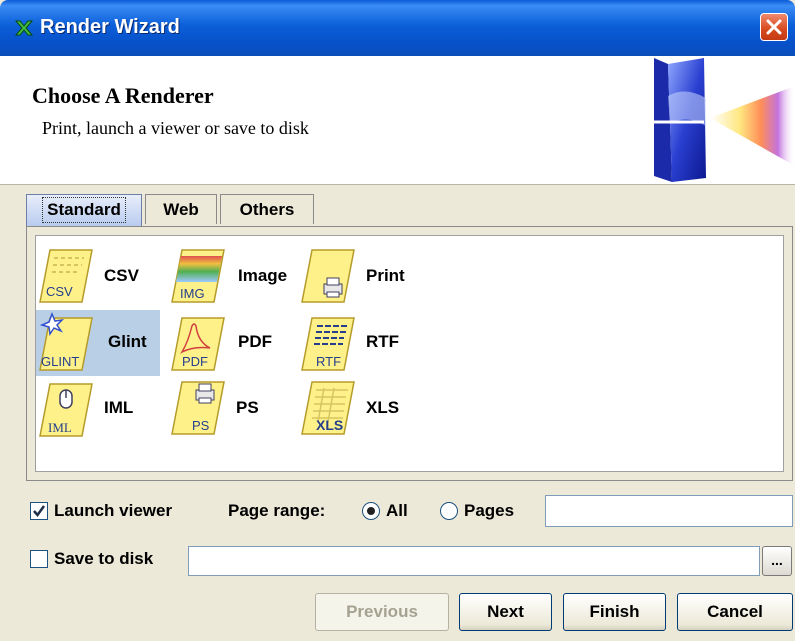  I want to click on svg-text: PS, so click(201, 425).